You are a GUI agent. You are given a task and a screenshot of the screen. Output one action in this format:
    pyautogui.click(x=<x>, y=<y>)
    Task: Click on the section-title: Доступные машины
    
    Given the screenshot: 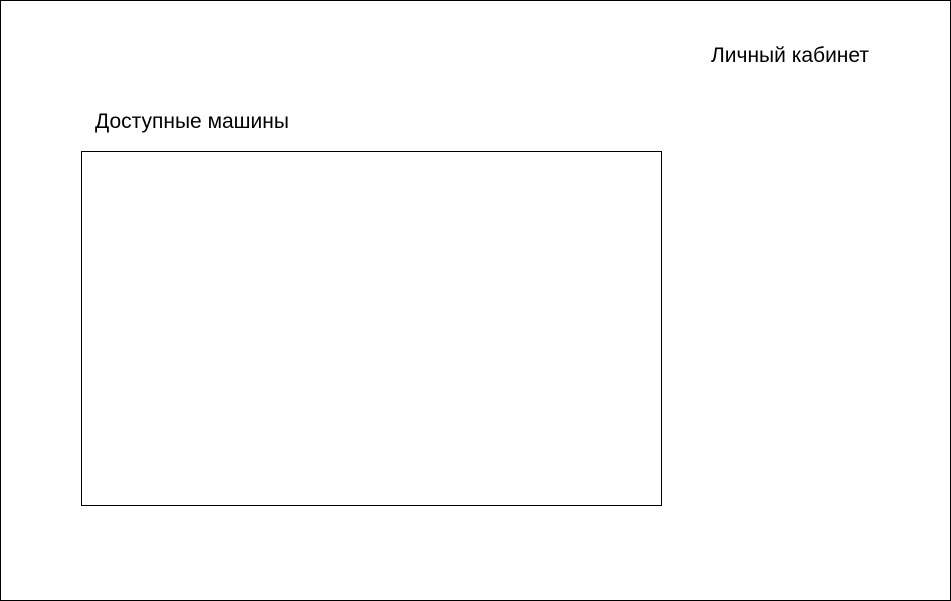 What is the action you would take?
    pyautogui.click(x=192, y=121)
    